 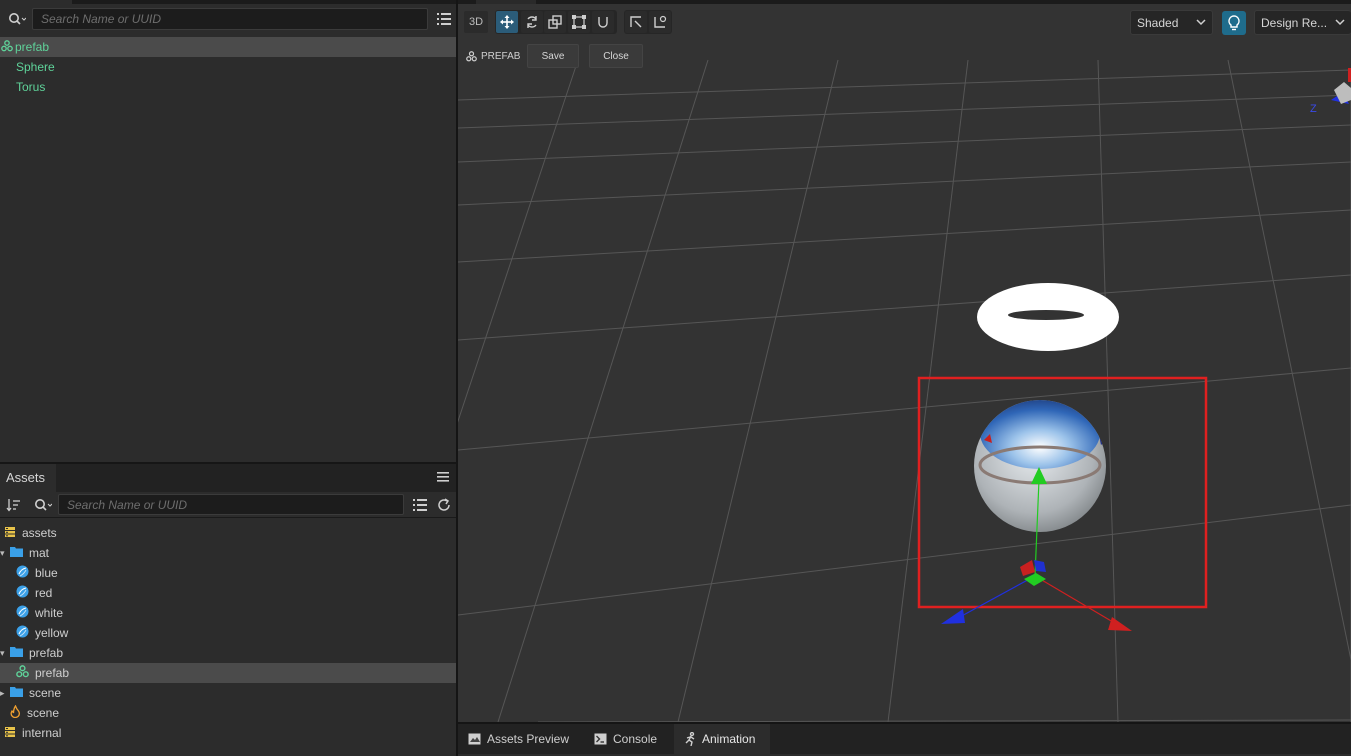 I want to click on tab-console: Console, so click(x=625, y=739).